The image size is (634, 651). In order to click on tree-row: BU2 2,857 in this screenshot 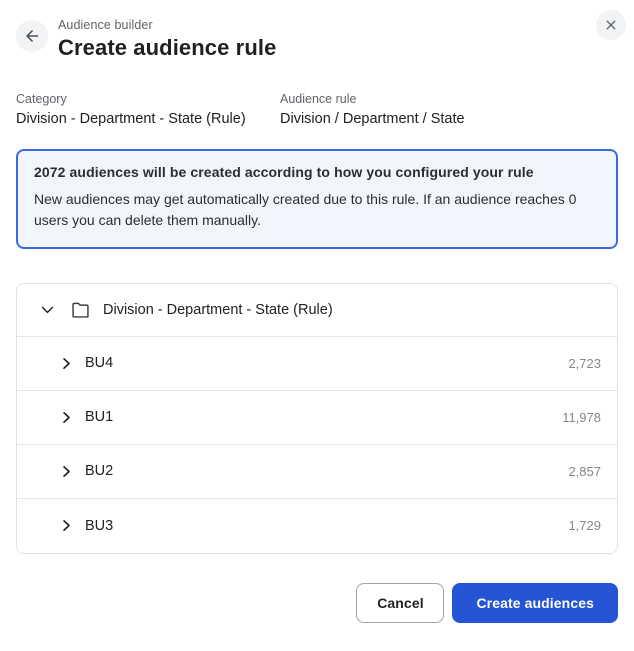, I will do `click(317, 471)`.